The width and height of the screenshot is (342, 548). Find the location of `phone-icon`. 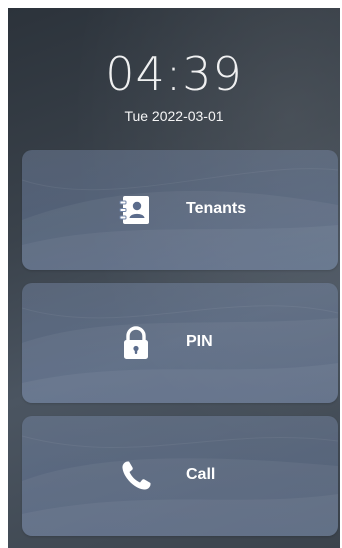

phone-icon is located at coordinates (136, 475).